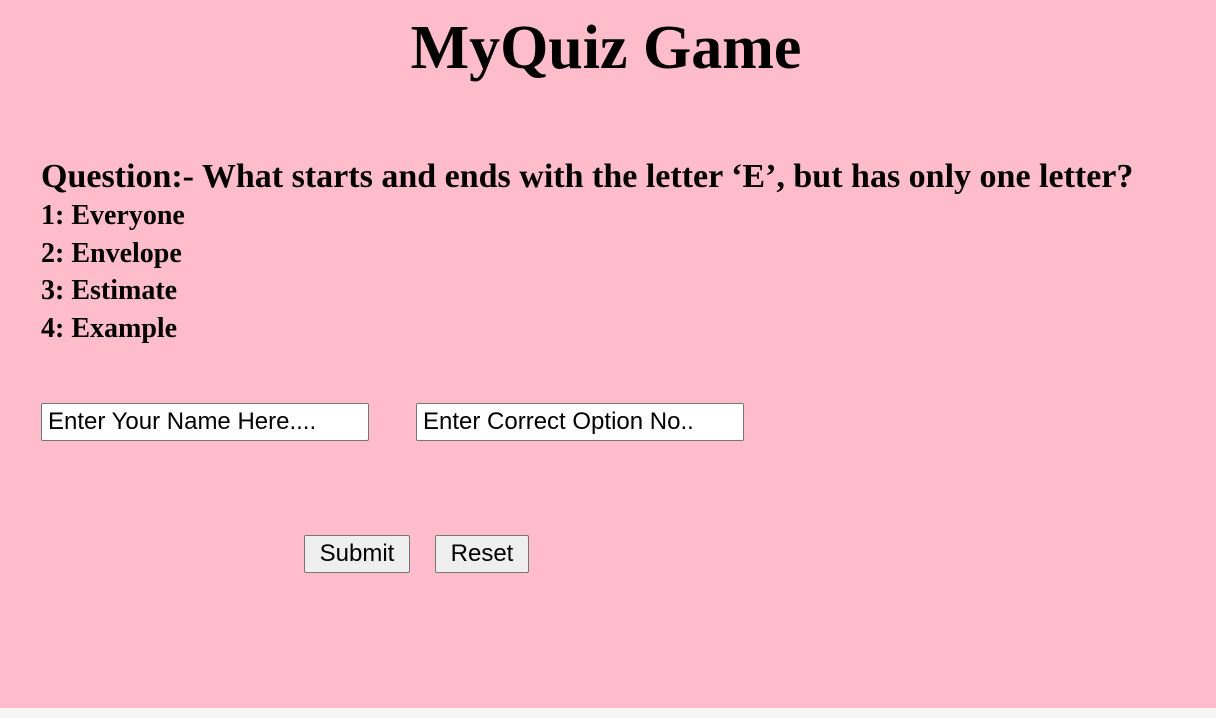 The width and height of the screenshot is (1216, 718). I want to click on option-4: 4: Example, so click(109, 328).